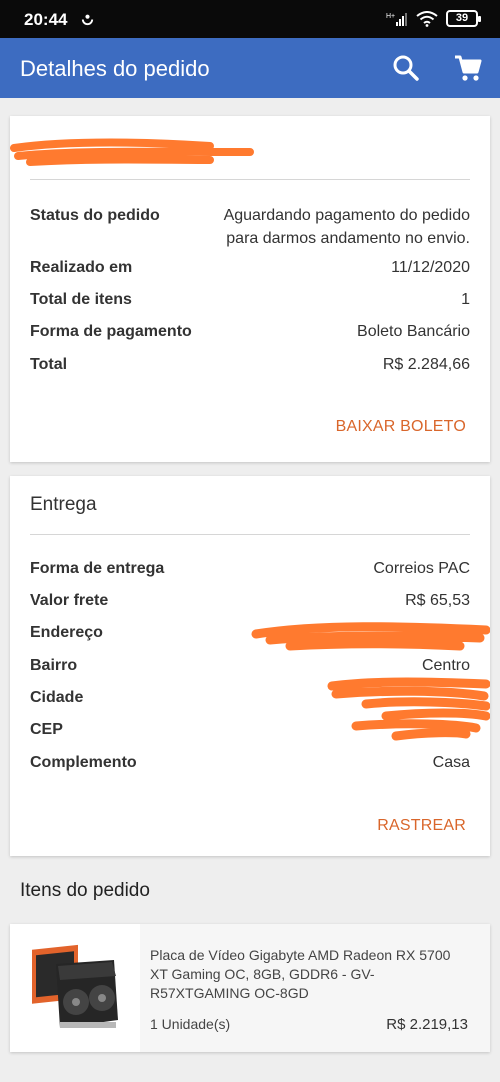 The width and height of the screenshot is (500, 1082). Describe the element at coordinates (81, 299) in the screenshot. I see `order-items-label: Total de itens` at that location.